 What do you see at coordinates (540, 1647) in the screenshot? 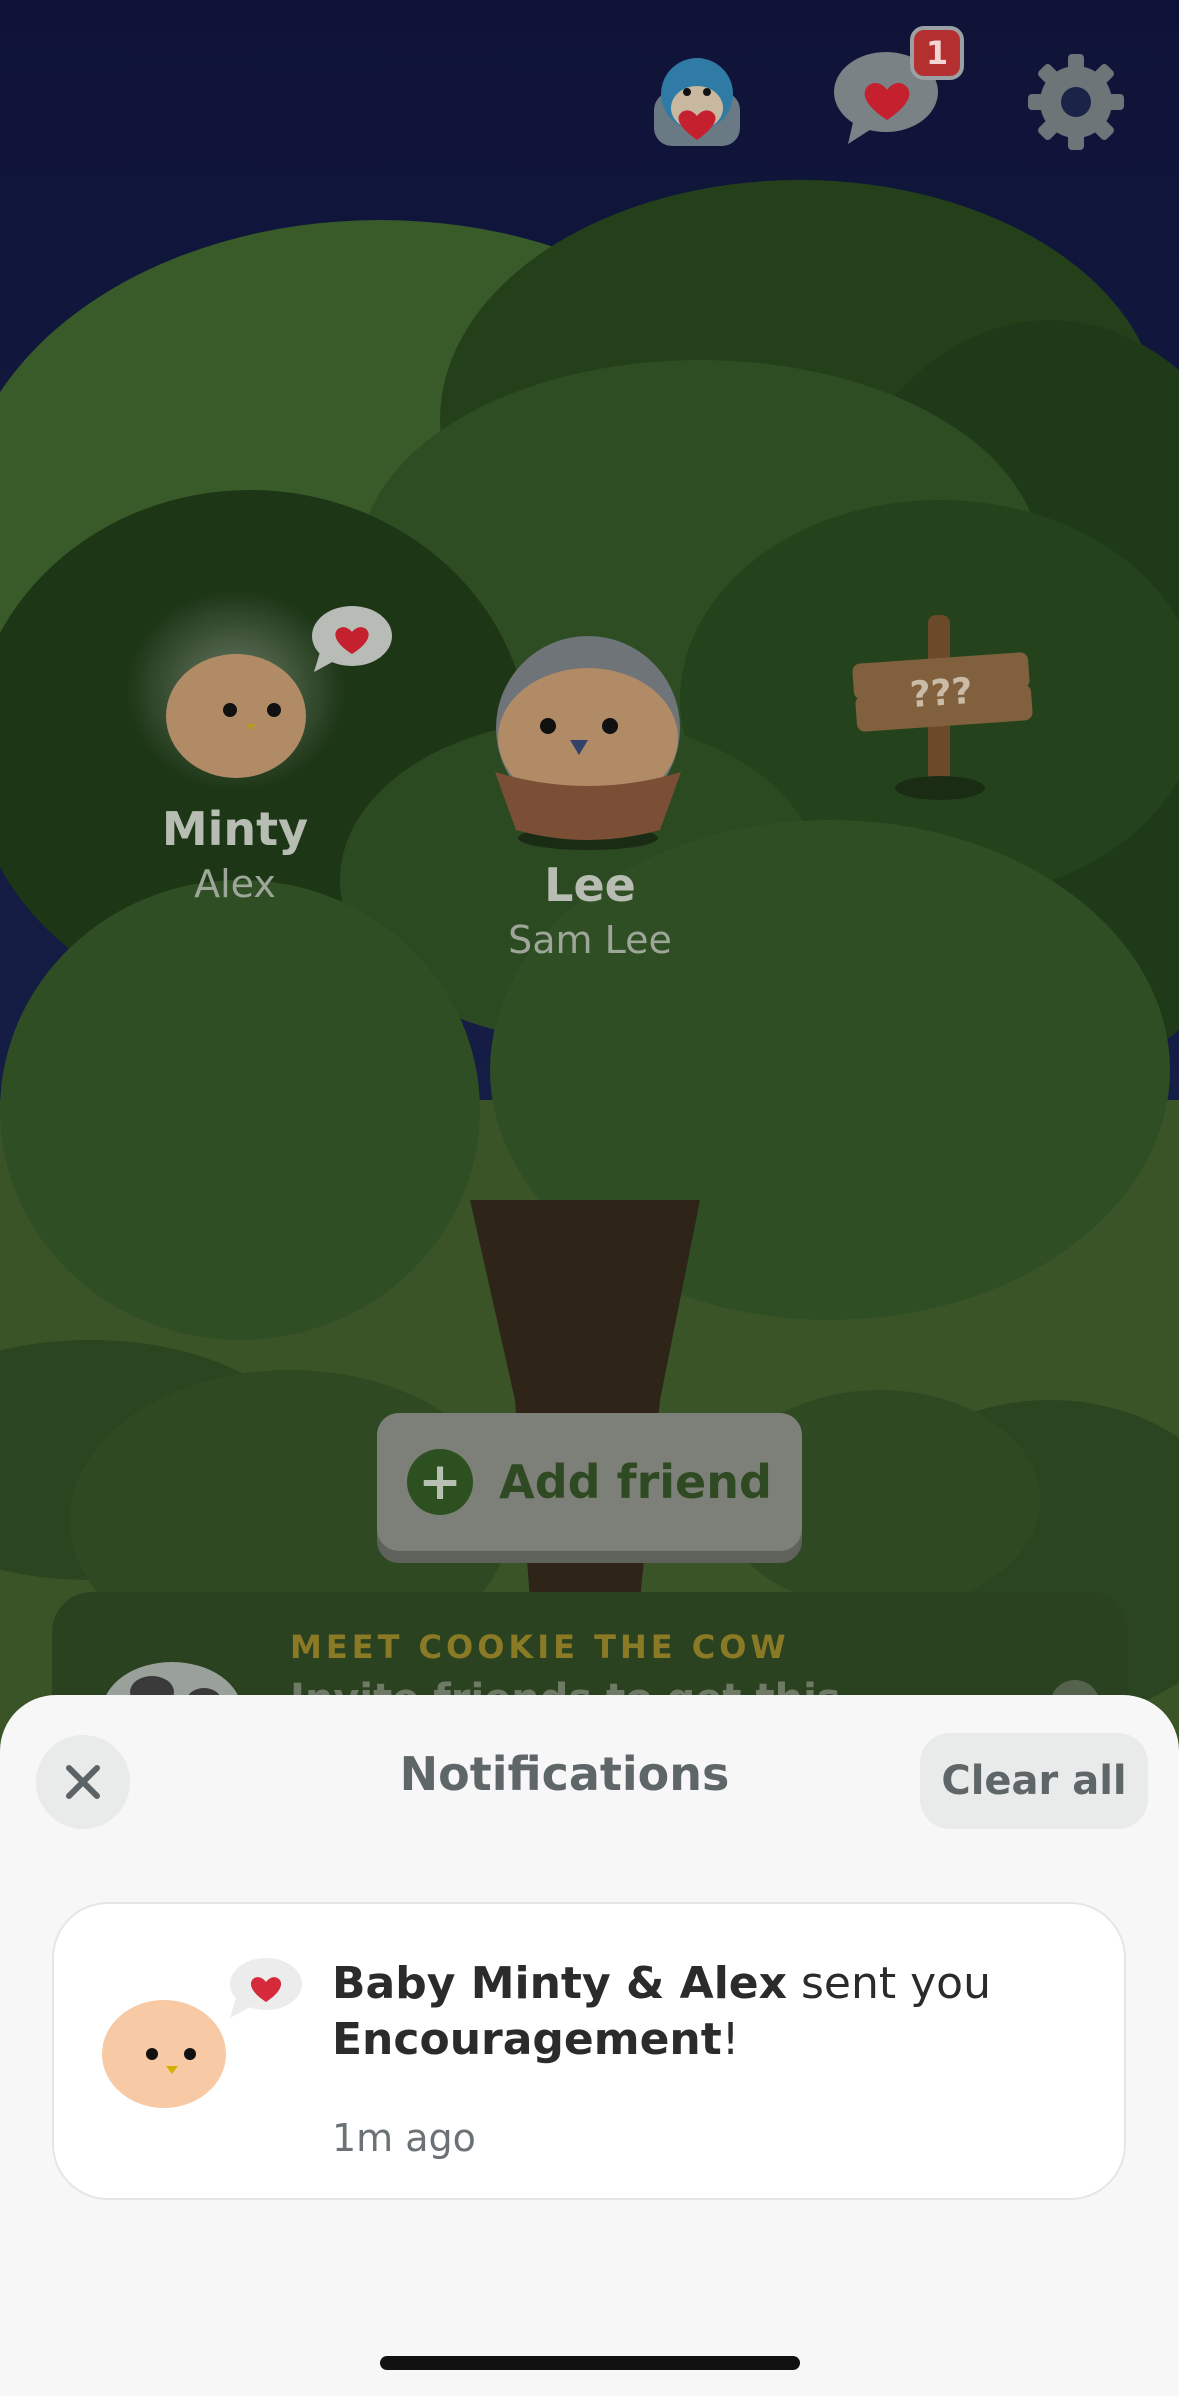
I see `promo-title: MEET COOKIE THE COW` at bounding box center [540, 1647].